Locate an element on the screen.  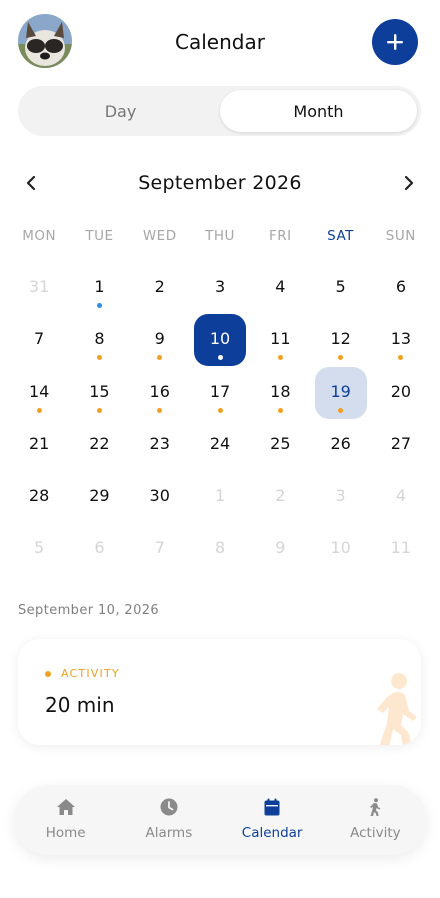
nav-calendar-label: Calendar is located at coordinates (272, 833).